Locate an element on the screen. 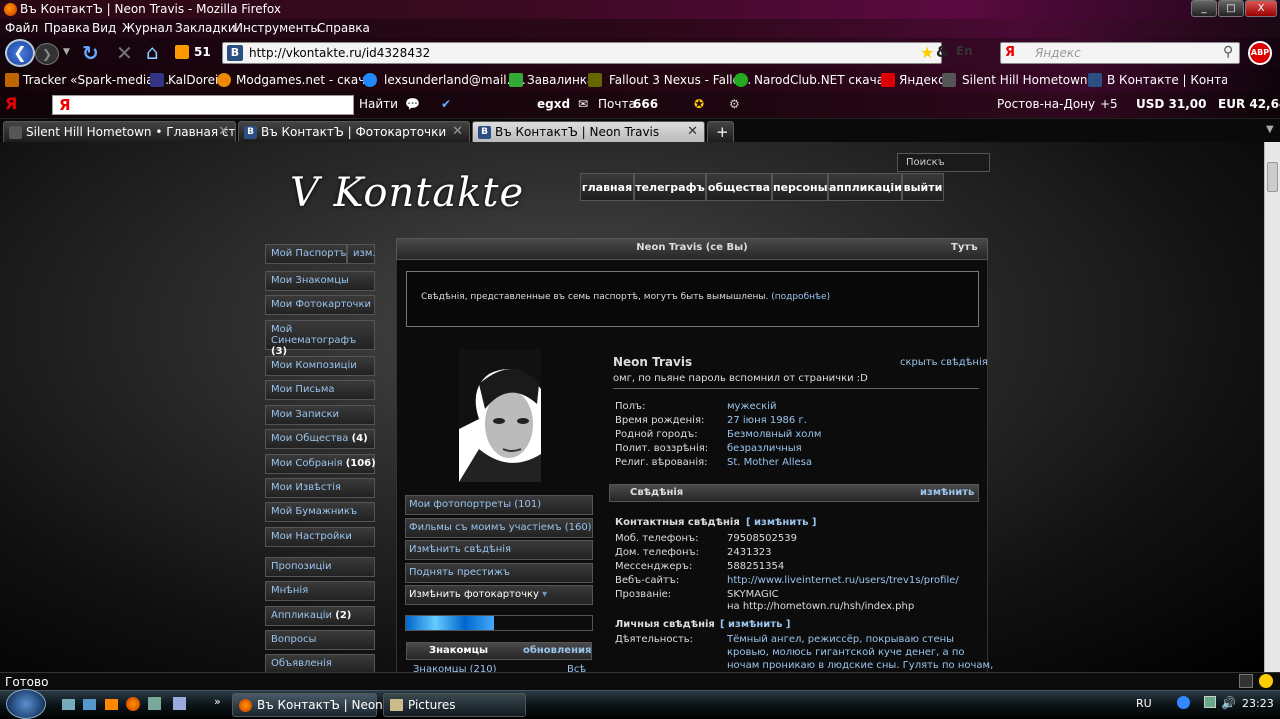  menu-edit: Правка is located at coordinates (67, 28).